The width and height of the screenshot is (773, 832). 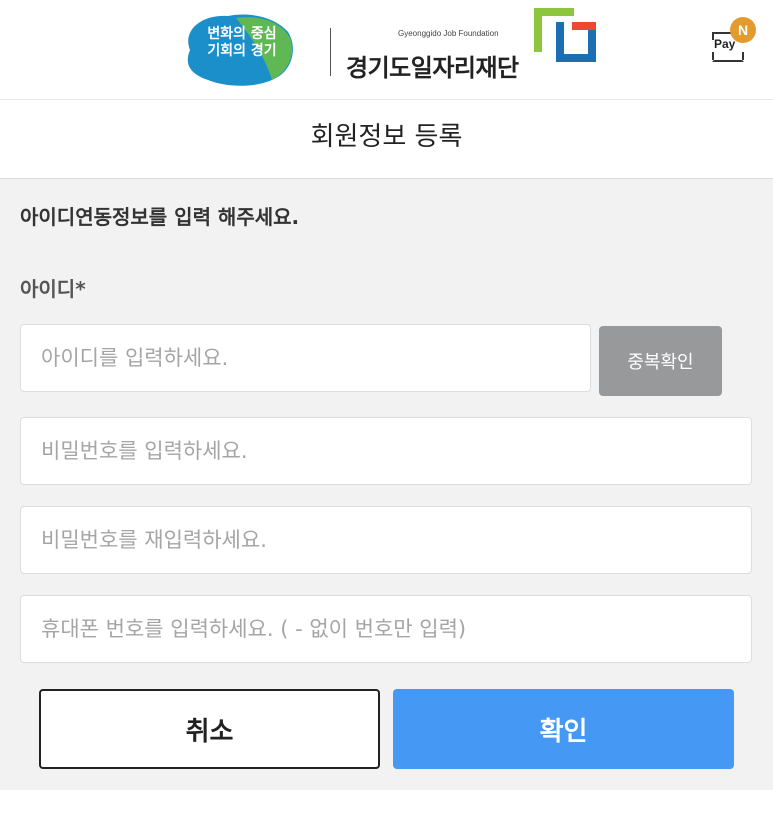 I want to click on bottom-area, so click(x=386, y=811).